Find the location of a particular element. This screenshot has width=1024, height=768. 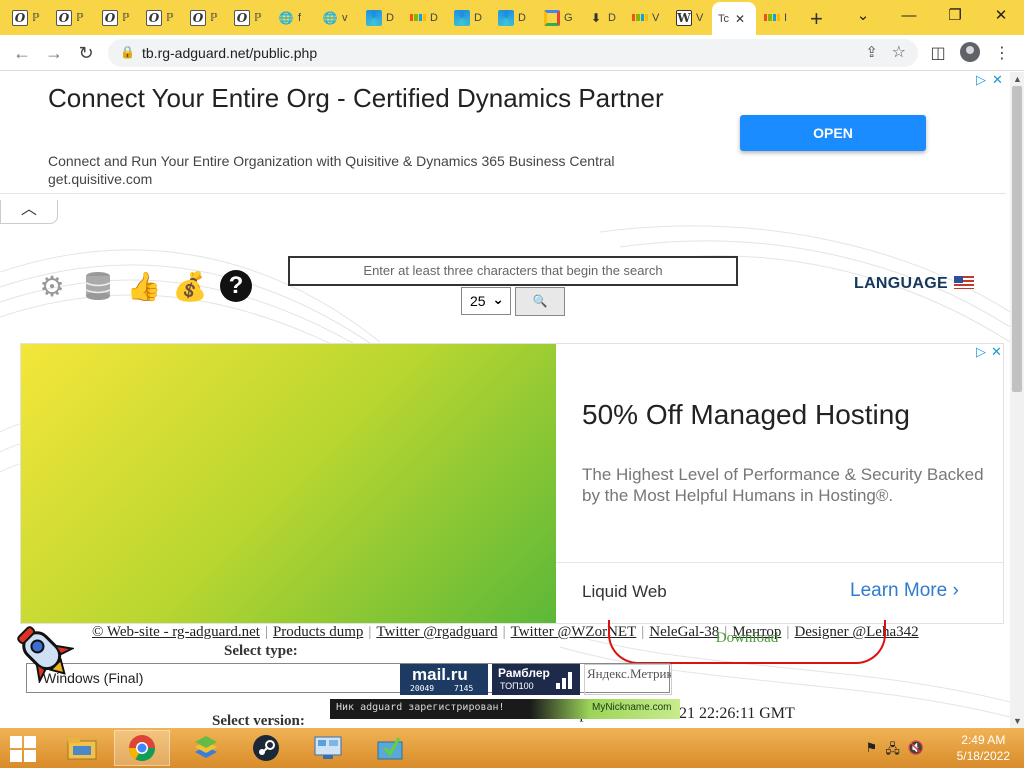

browser-tab: V is located at coordinates (647, 17).